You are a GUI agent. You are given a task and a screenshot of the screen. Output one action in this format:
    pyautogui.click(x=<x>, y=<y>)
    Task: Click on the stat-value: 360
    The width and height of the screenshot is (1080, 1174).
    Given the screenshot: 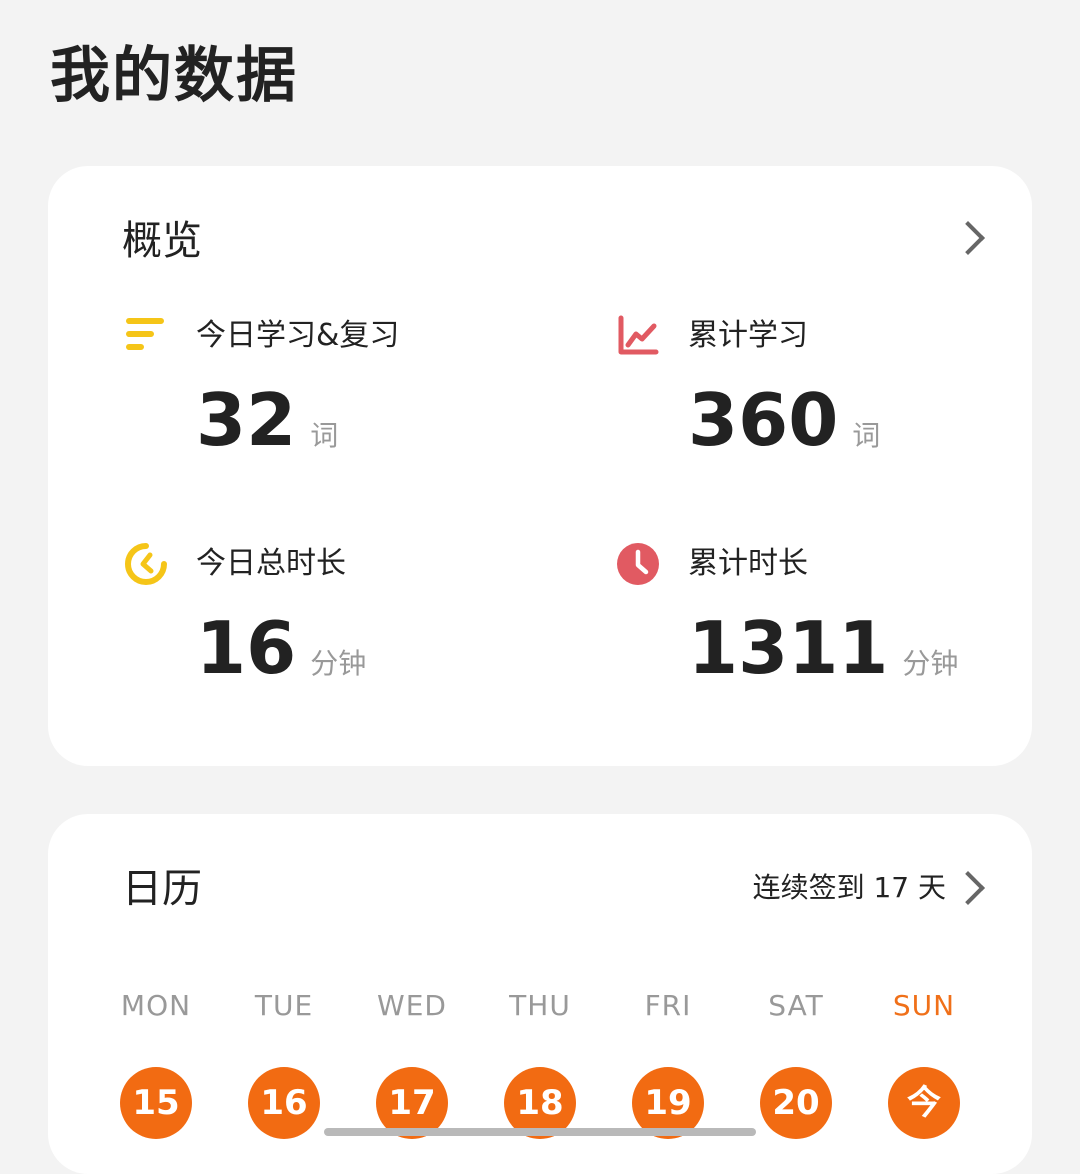 What is the action you would take?
    pyautogui.click(x=763, y=420)
    